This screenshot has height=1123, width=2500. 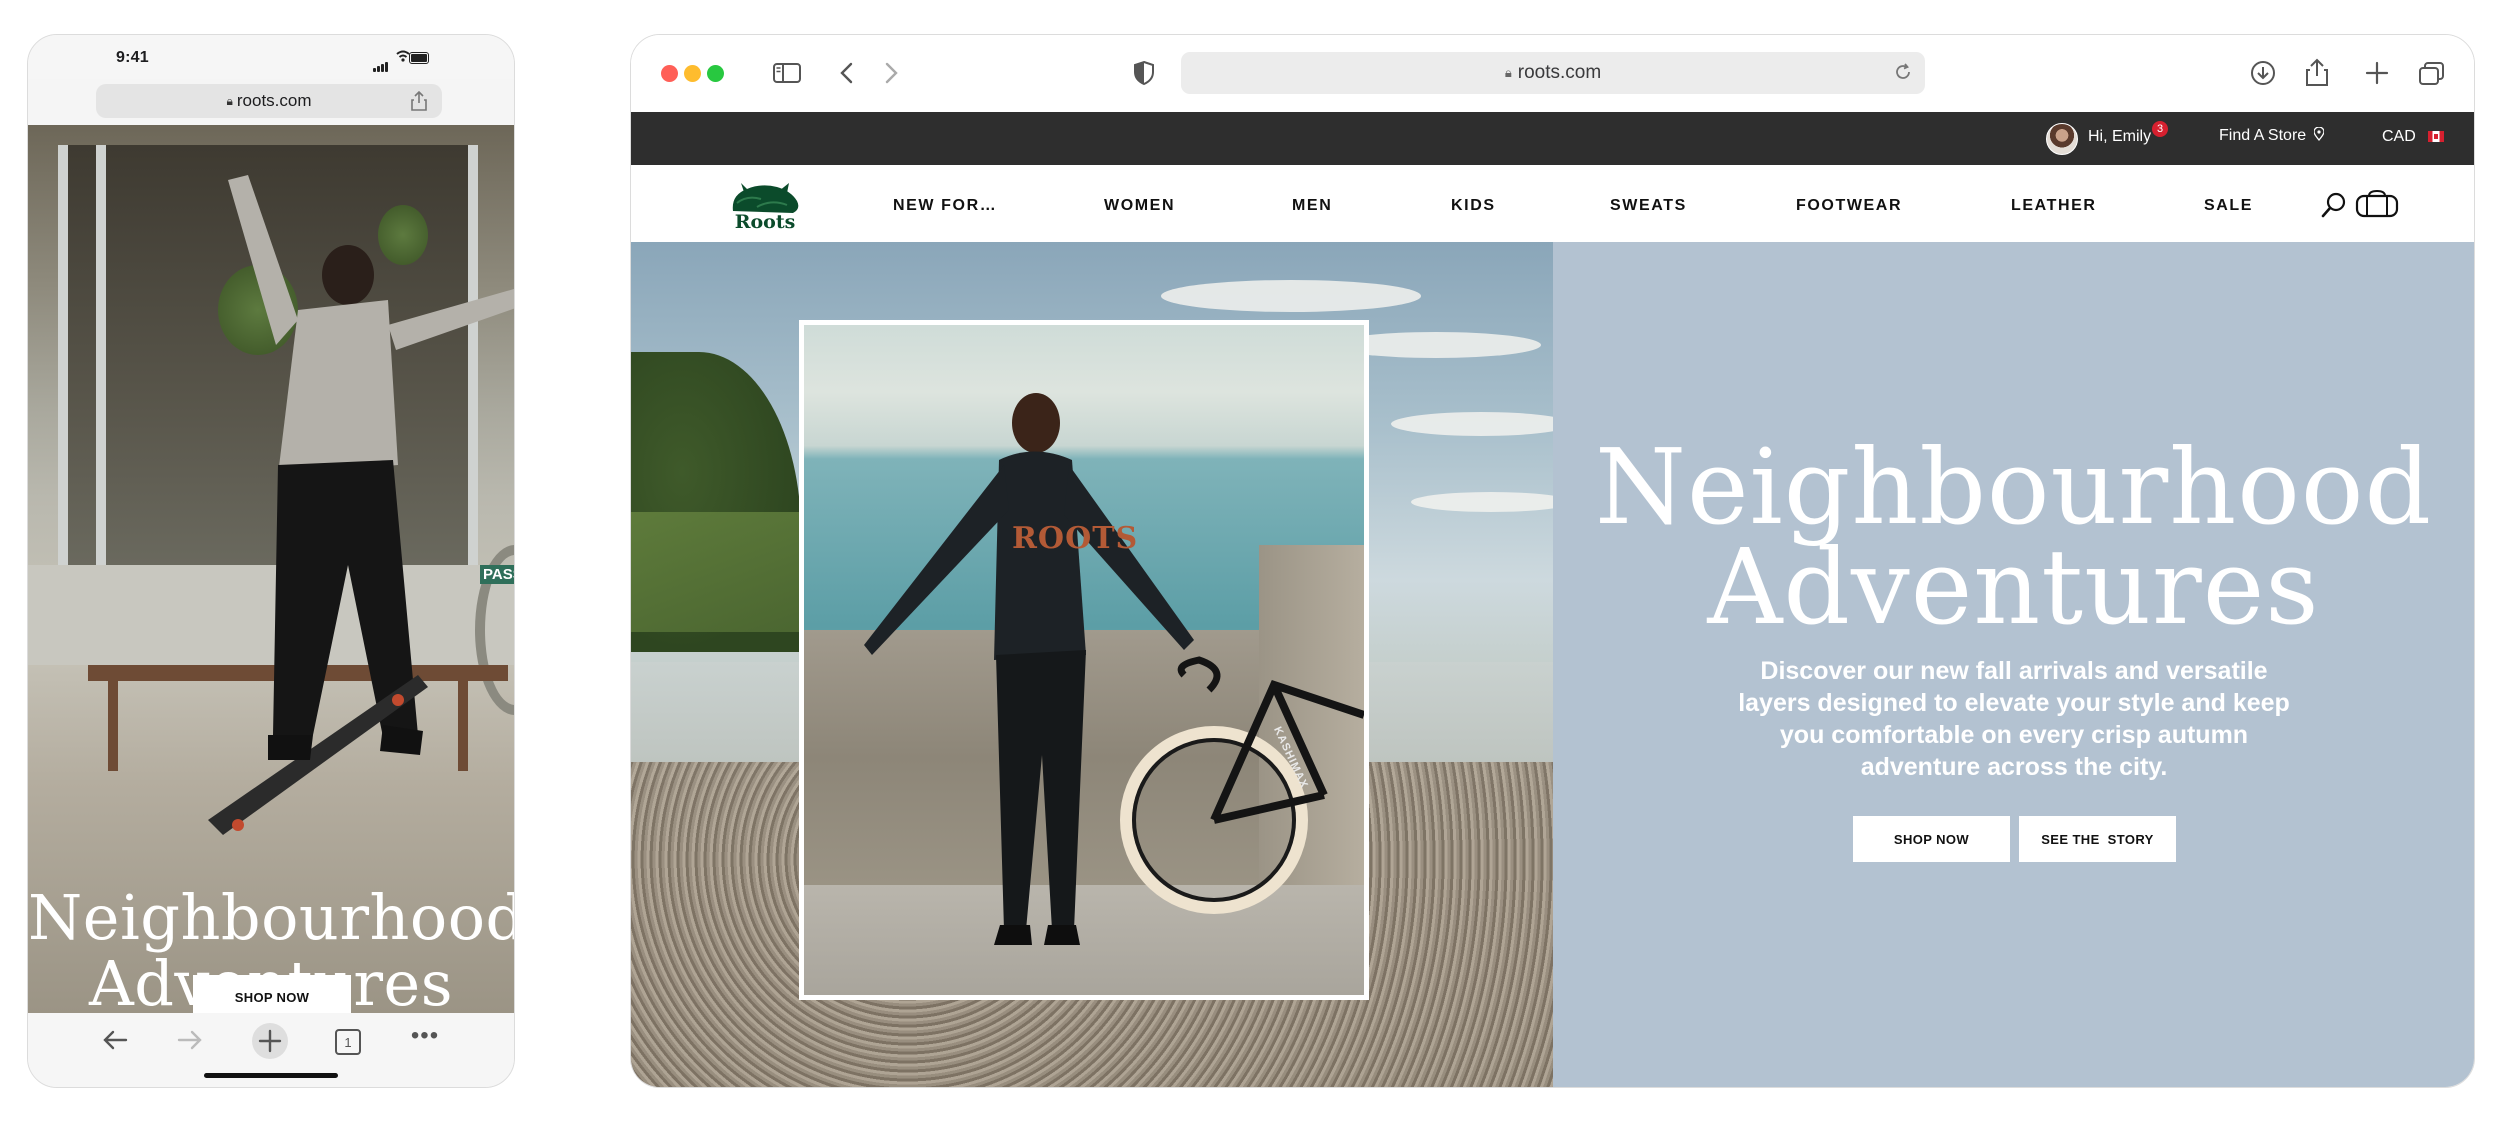 I want to click on nav-sale: SALE, so click(x=2228, y=206).